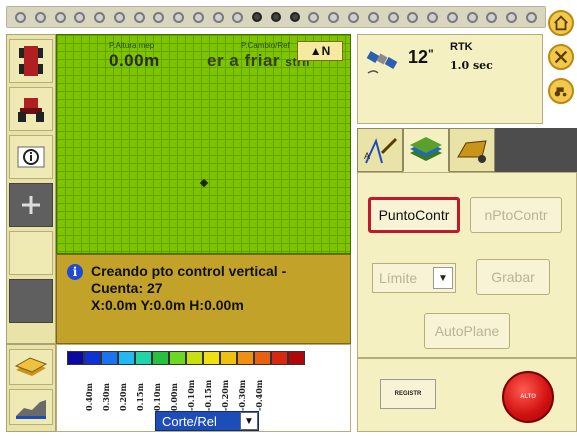 Image resolution: width=577 pixels, height=436 pixels. I want to click on survey-tools-icon: A, so click(381, 150).